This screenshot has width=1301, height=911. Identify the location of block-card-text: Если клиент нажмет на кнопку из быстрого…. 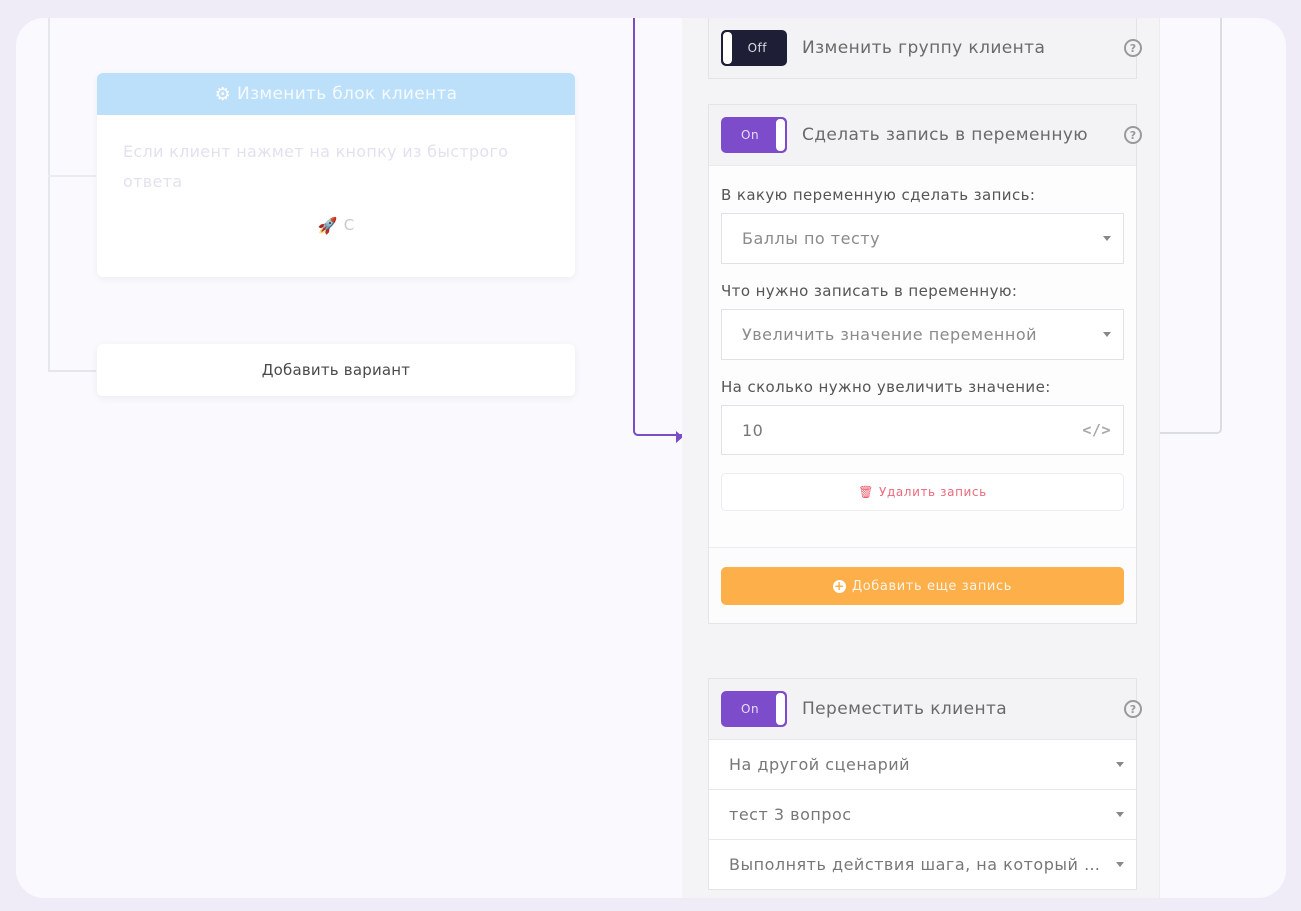
(316, 166).